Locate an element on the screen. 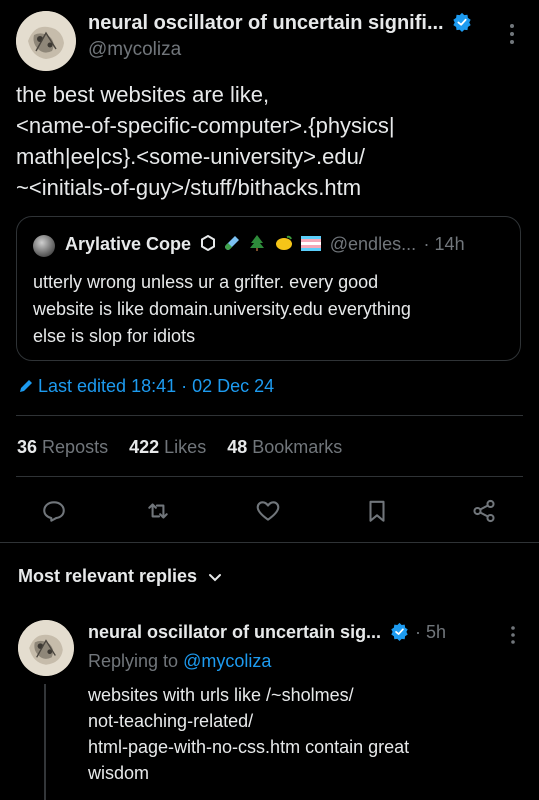 The width and height of the screenshot is (539, 800). repost-button is located at coordinates (158, 513).